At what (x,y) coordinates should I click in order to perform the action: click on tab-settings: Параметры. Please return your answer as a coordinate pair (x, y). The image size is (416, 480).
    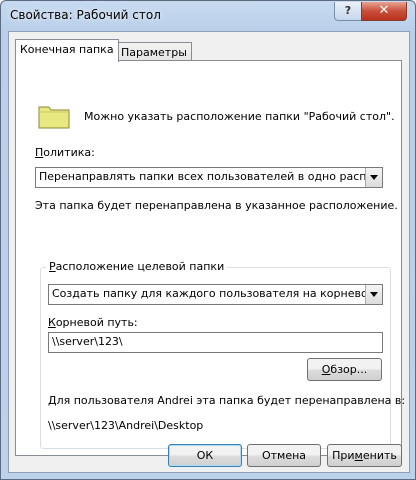
    Looking at the image, I should click on (154, 52).